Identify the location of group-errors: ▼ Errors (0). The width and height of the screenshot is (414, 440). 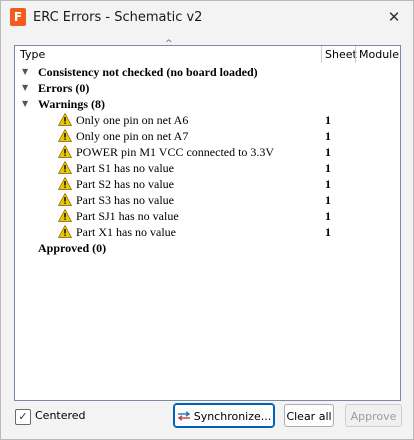
(207, 88).